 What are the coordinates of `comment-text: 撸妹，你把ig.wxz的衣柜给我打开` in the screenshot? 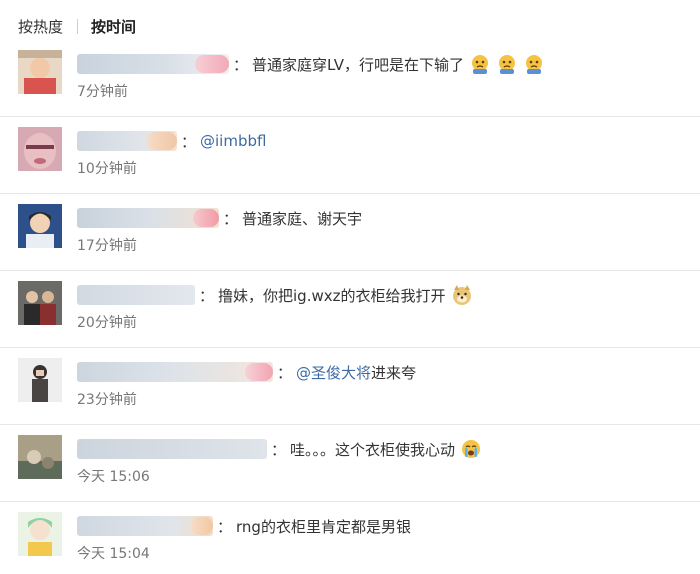 It's located at (332, 295).